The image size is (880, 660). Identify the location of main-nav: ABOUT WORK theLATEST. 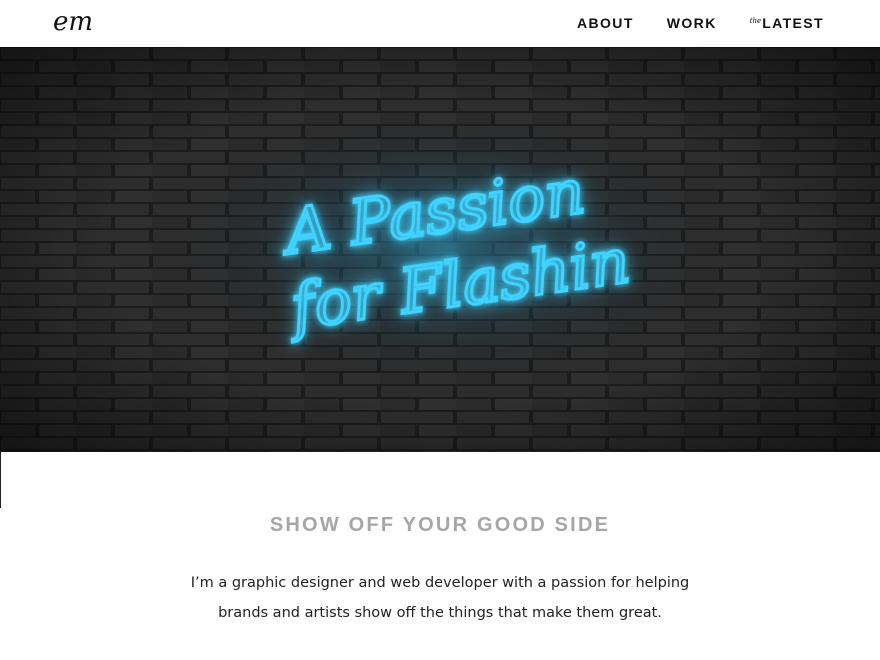
(700, 23).